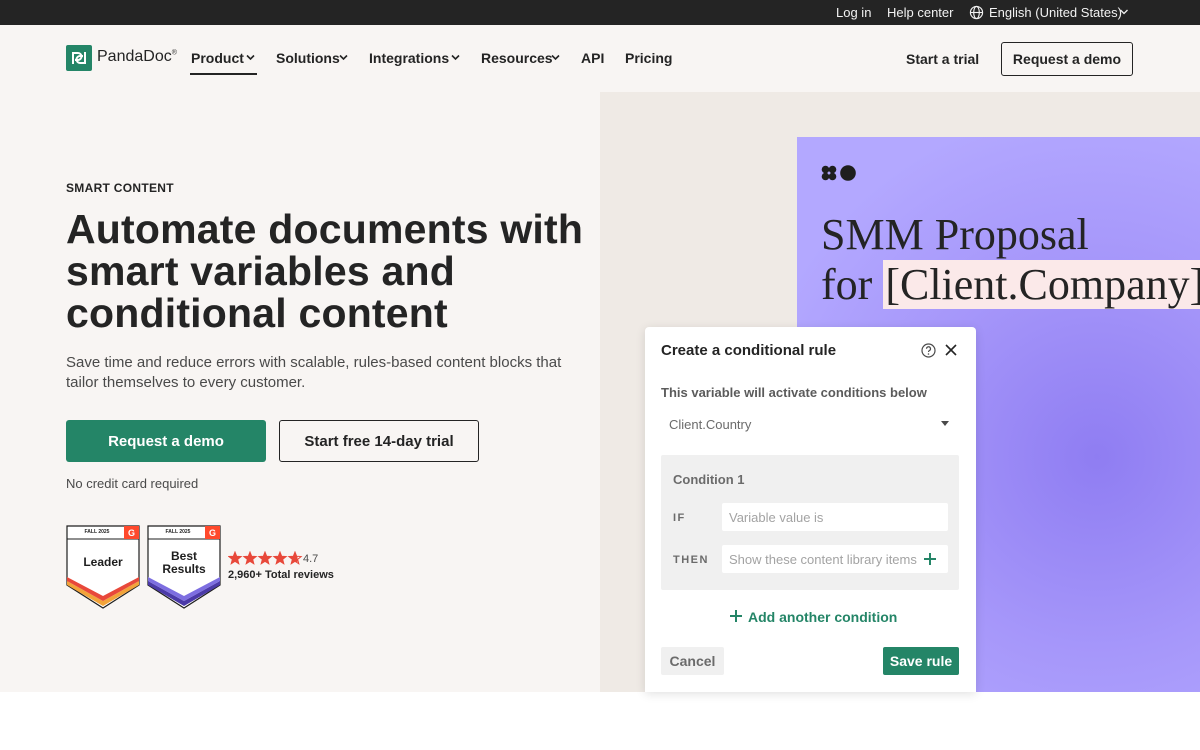 This screenshot has height=750, width=1200. I want to click on hero-eyebrow: SMART CONTENT, so click(120, 188).